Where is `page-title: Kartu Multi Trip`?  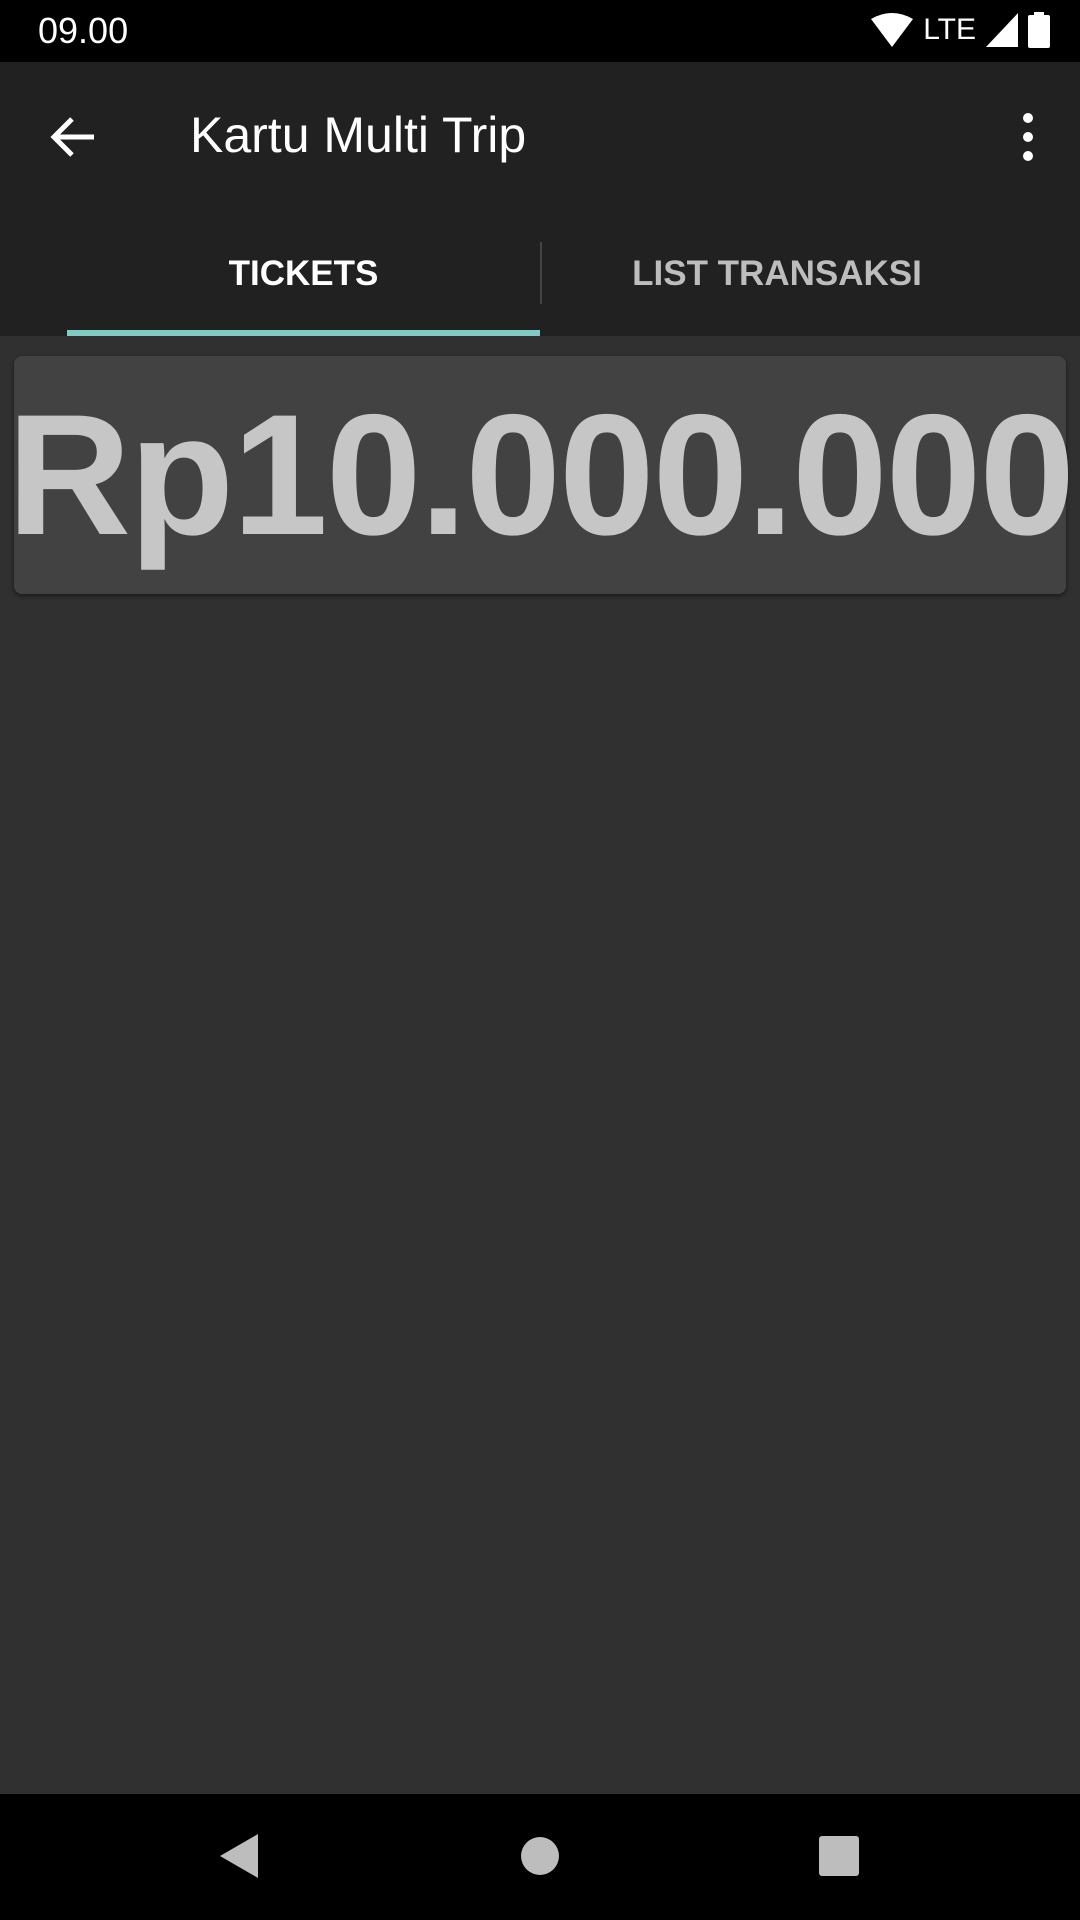 page-title: Kartu Multi Trip is located at coordinates (358, 135).